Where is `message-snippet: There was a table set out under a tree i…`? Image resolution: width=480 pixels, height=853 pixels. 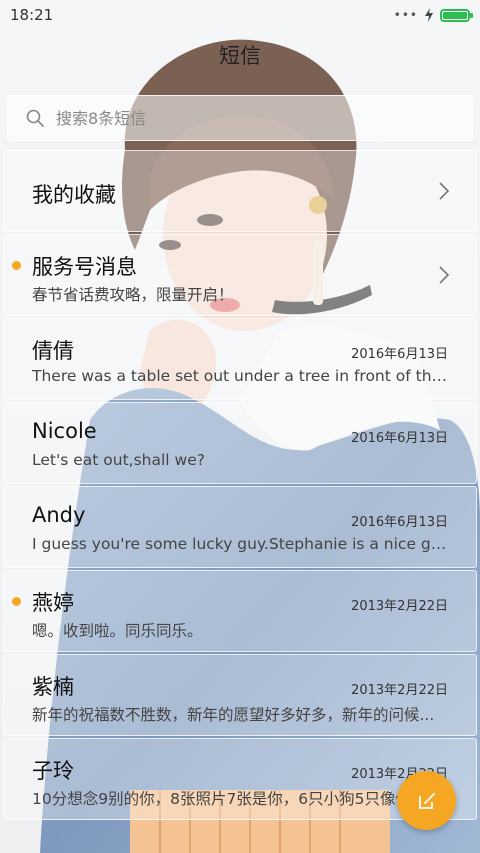
message-snippet: There was a table set out under a tree i… is located at coordinates (241, 376).